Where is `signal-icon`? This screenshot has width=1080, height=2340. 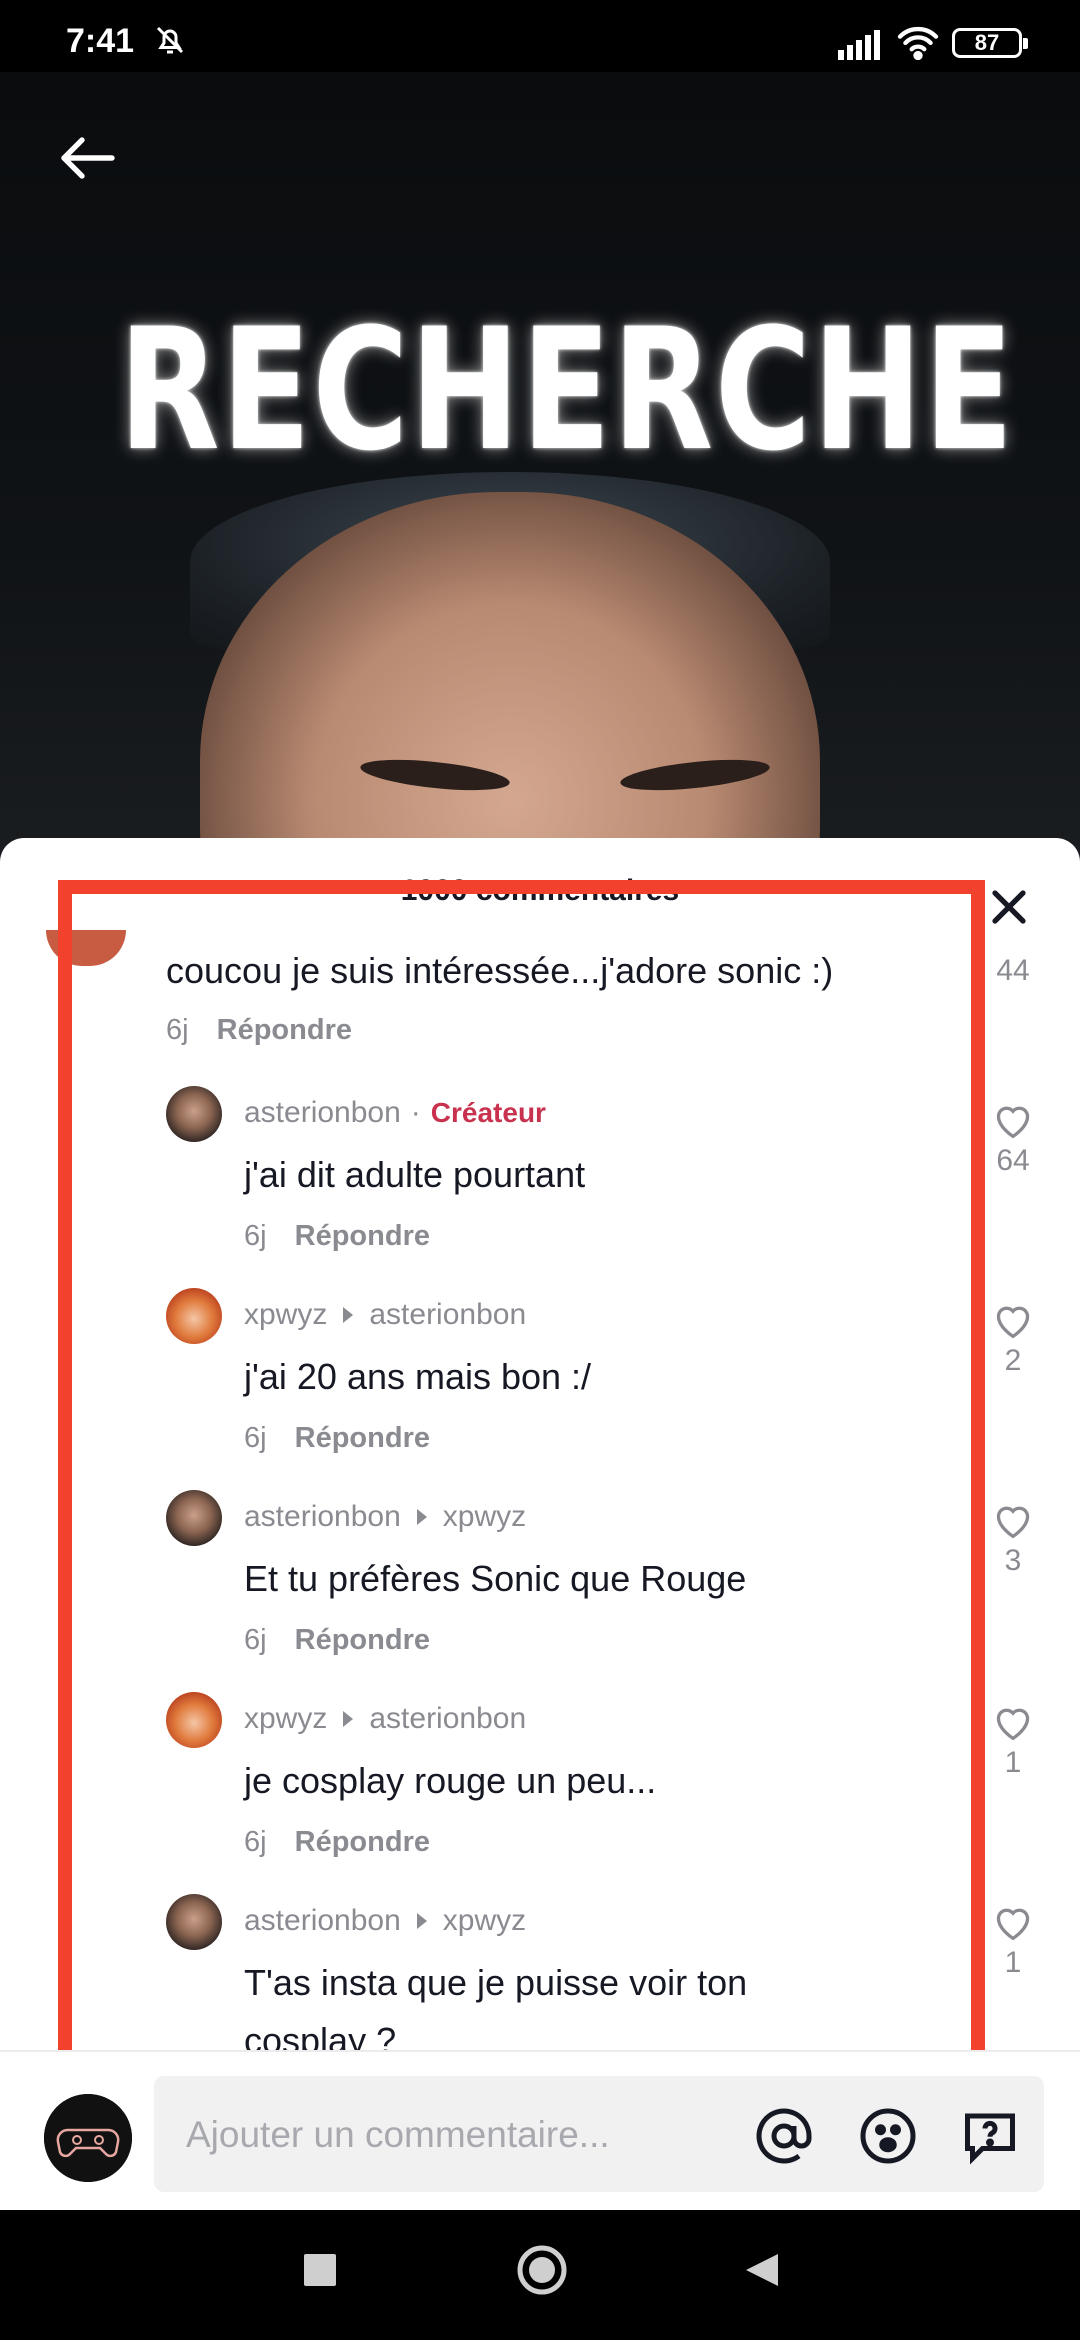 signal-icon is located at coordinates (860, 47).